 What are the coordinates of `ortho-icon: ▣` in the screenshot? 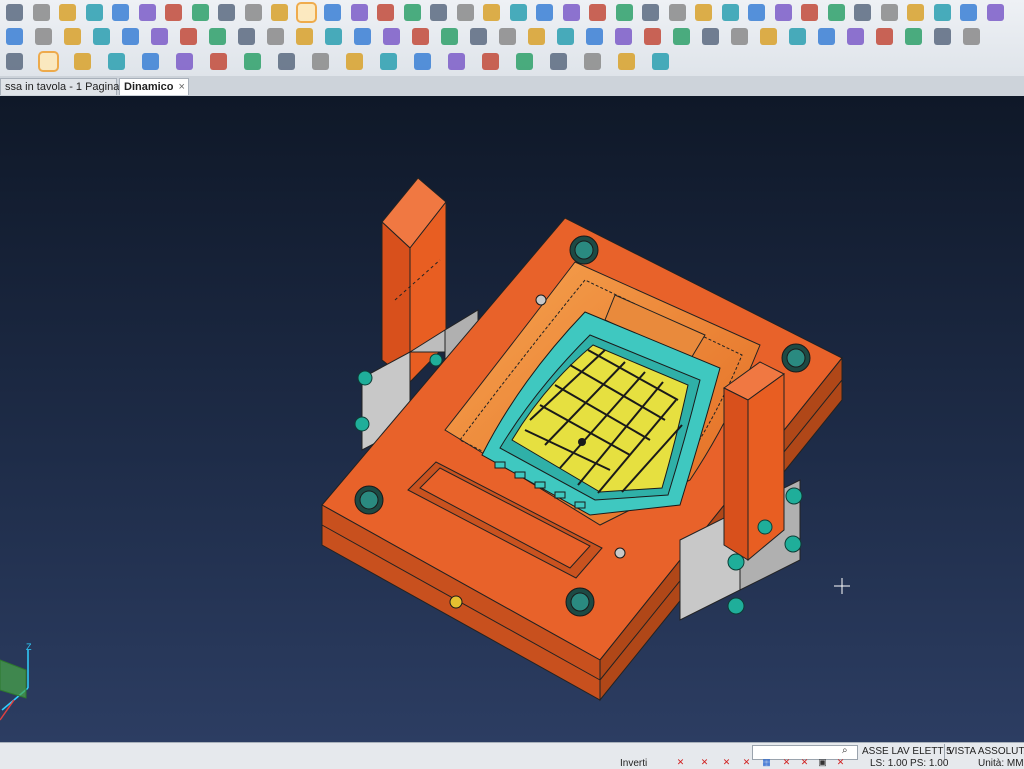 It's located at (822, 762).